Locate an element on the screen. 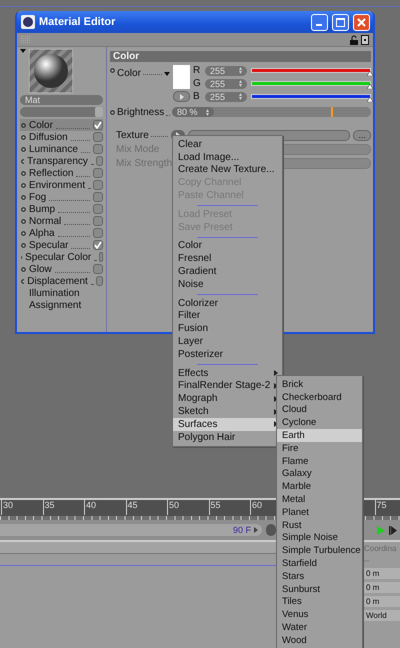 Image resolution: width=400 pixels, height=648 pixels. dash-text: -- is located at coordinates (367, 560).